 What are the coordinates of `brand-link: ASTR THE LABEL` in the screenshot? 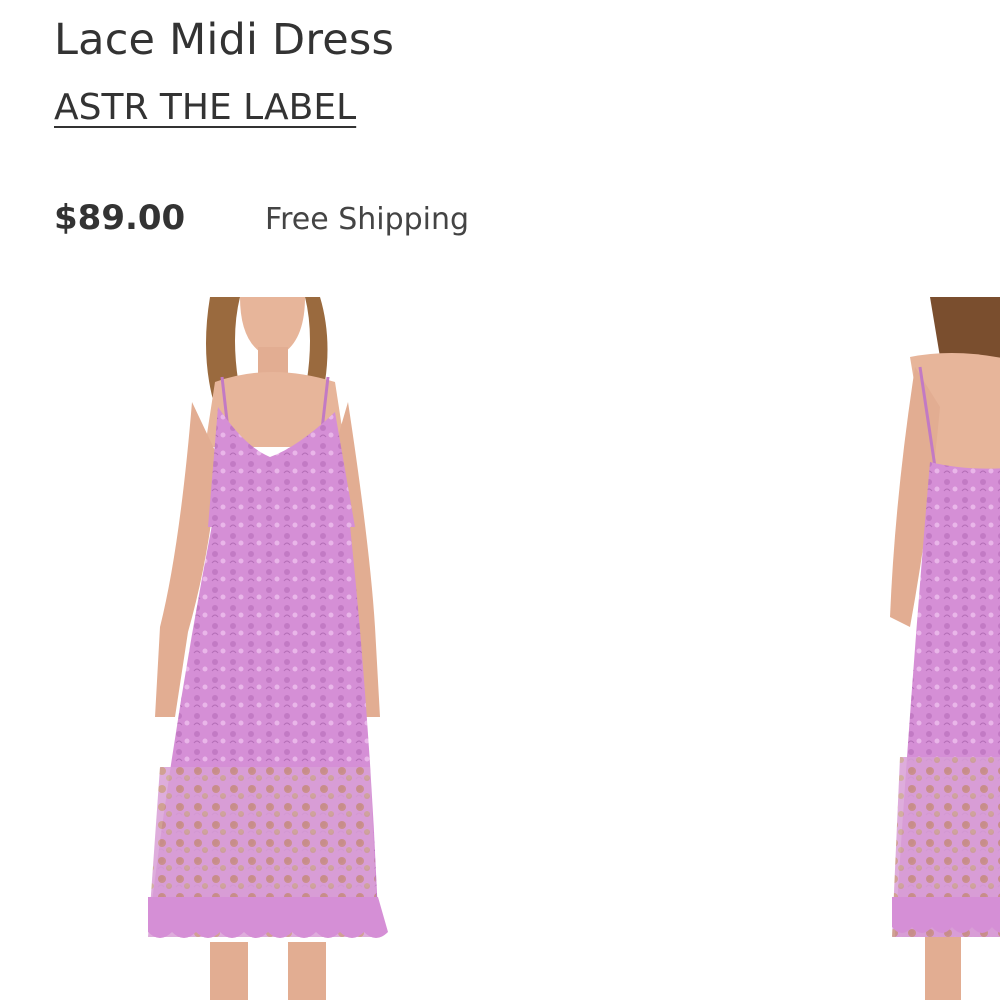 It's located at (205, 108).